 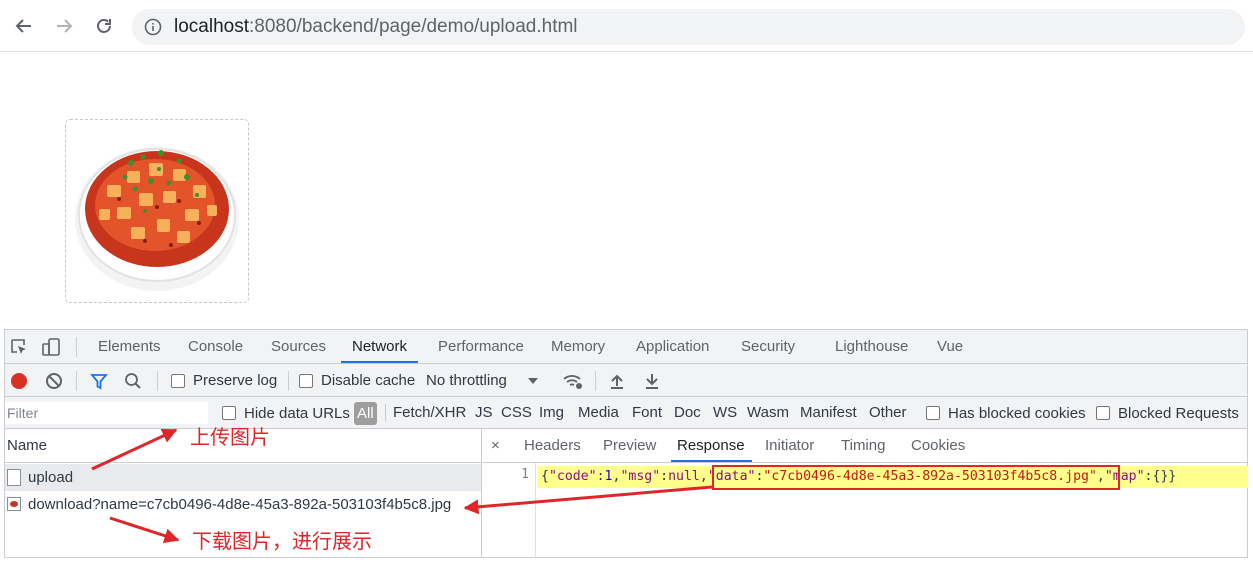 I want to click on tab-response: Response, so click(x=711, y=445).